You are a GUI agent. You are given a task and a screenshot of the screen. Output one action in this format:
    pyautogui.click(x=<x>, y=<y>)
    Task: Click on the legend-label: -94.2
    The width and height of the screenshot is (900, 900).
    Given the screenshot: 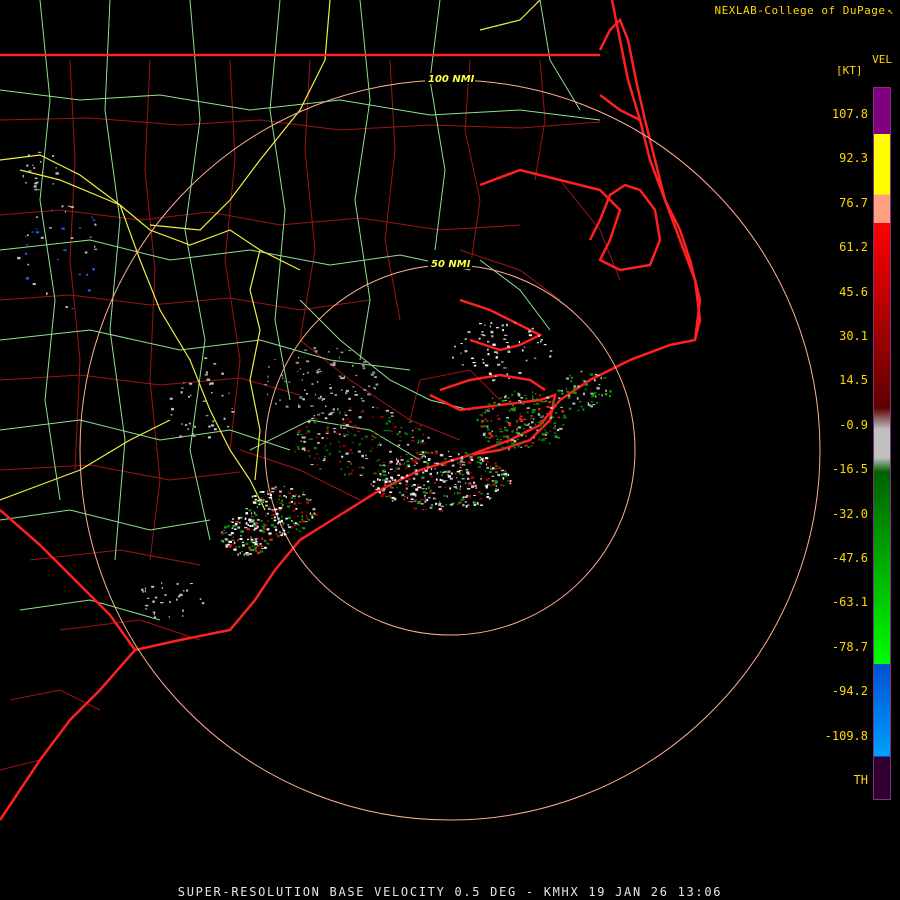 What is the action you would take?
    pyautogui.click(x=849, y=691)
    